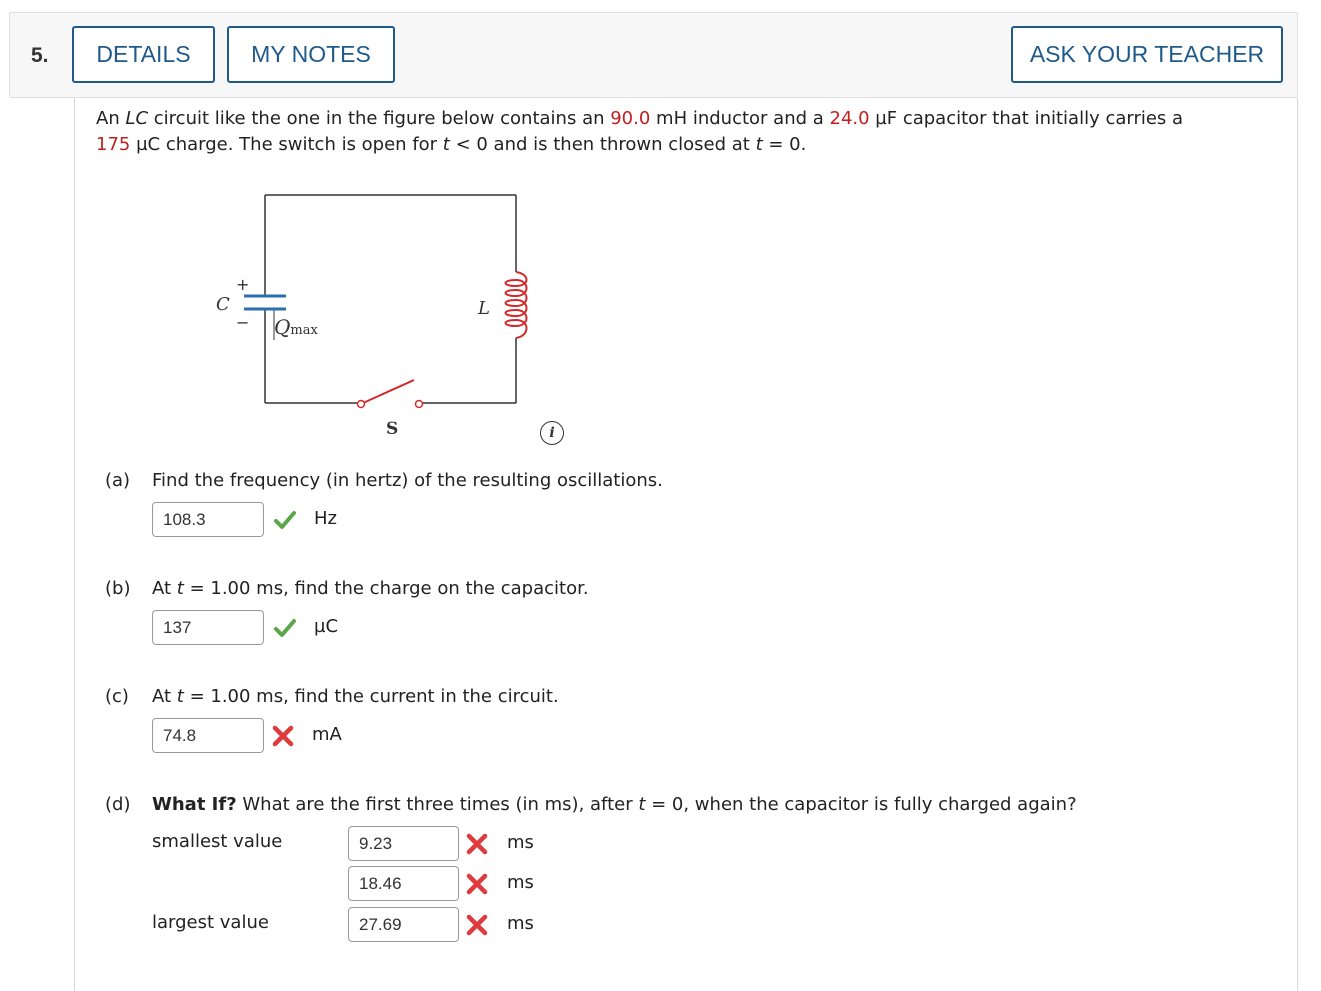 This screenshot has height=991, width=1321. What do you see at coordinates (392, 429) in the screenshot?
I see `switch-label: S` at bounding box center [392, 429].